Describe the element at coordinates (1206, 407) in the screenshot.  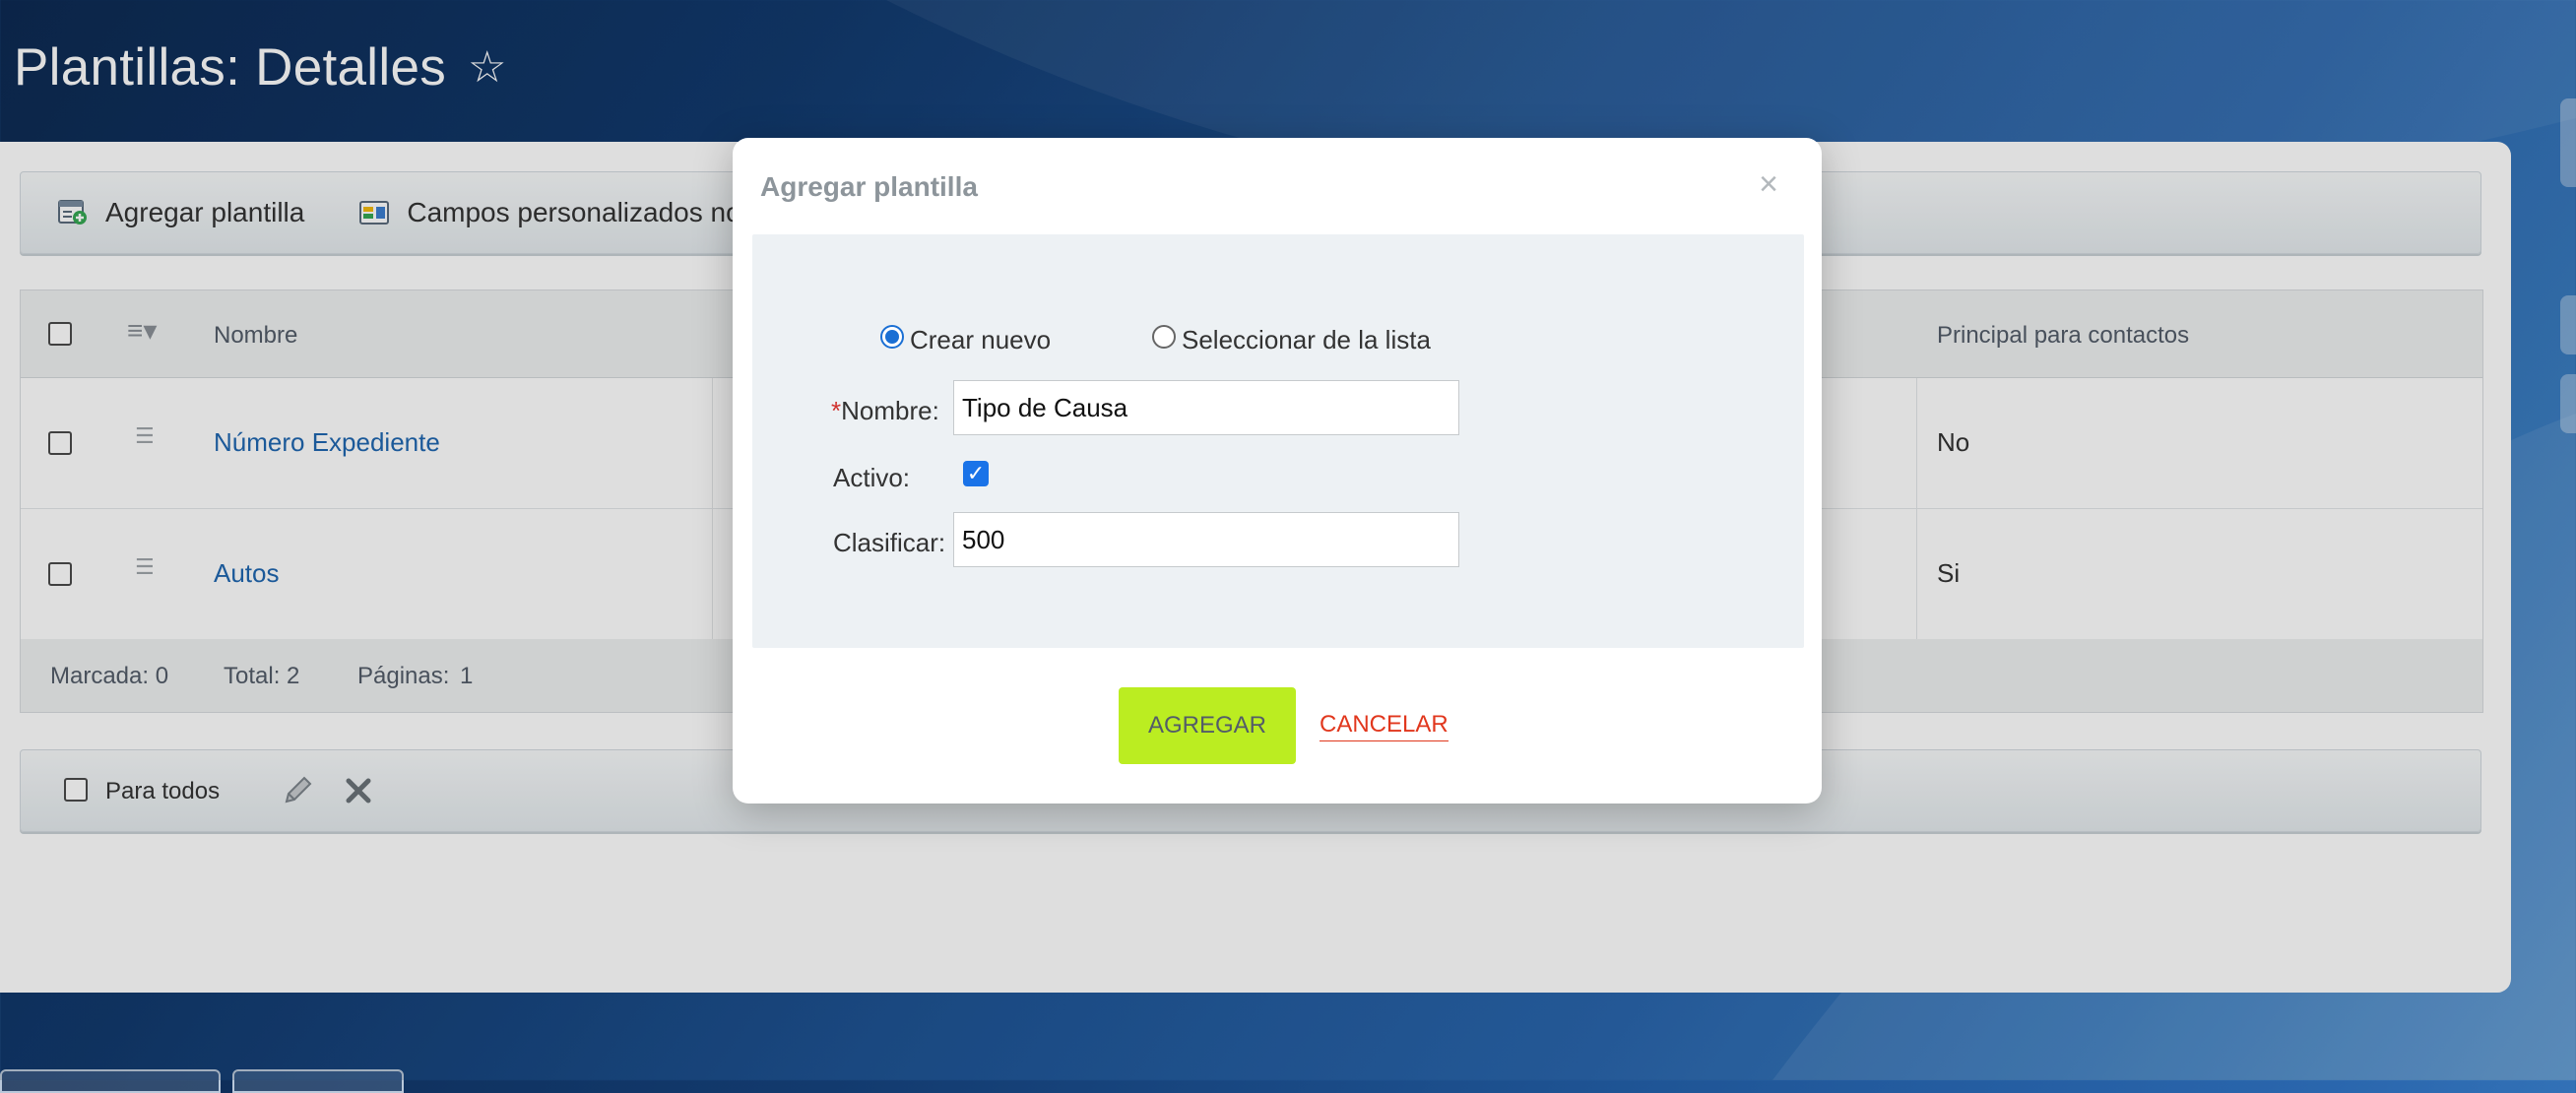
I see `name-input` at that location.